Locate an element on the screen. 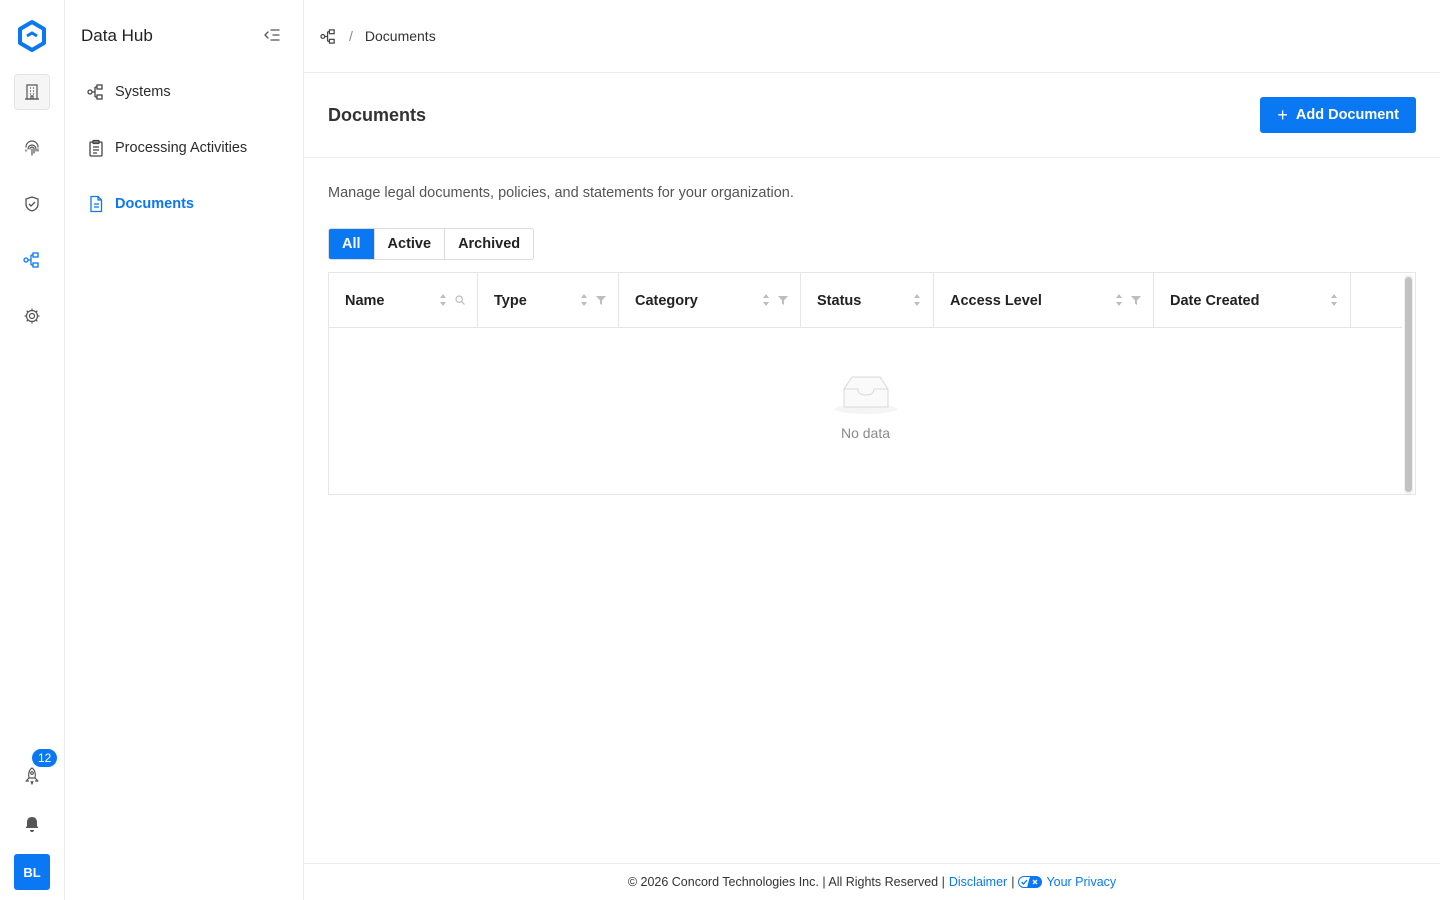  document-icon is located at coordinates (96, 204).